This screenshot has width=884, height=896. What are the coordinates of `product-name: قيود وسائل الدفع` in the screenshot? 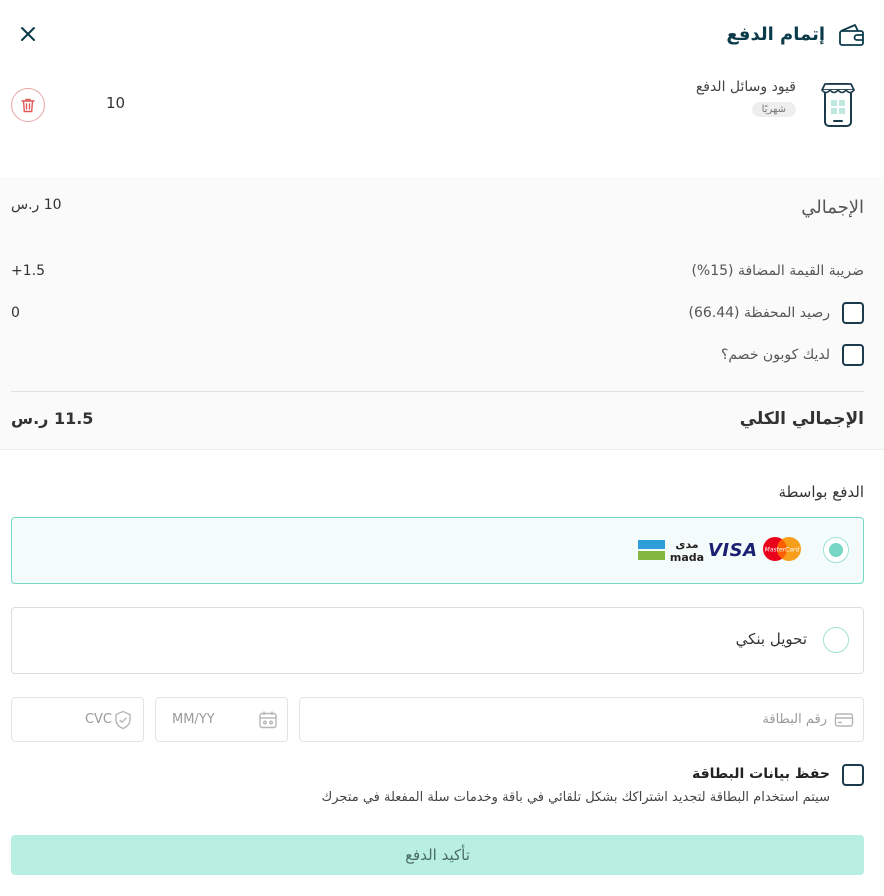 It's located at (745, 87).